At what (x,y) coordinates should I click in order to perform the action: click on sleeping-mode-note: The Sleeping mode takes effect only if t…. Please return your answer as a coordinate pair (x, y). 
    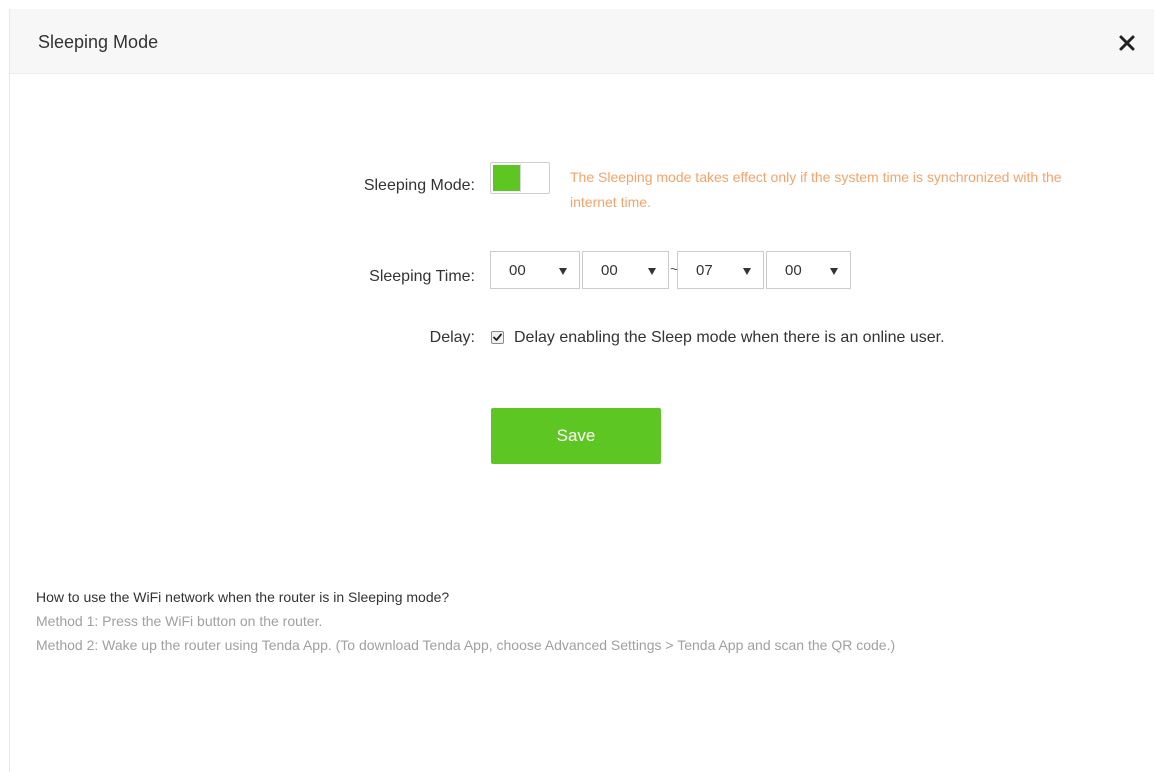
    Looking at the image, I should click on (816, 189).